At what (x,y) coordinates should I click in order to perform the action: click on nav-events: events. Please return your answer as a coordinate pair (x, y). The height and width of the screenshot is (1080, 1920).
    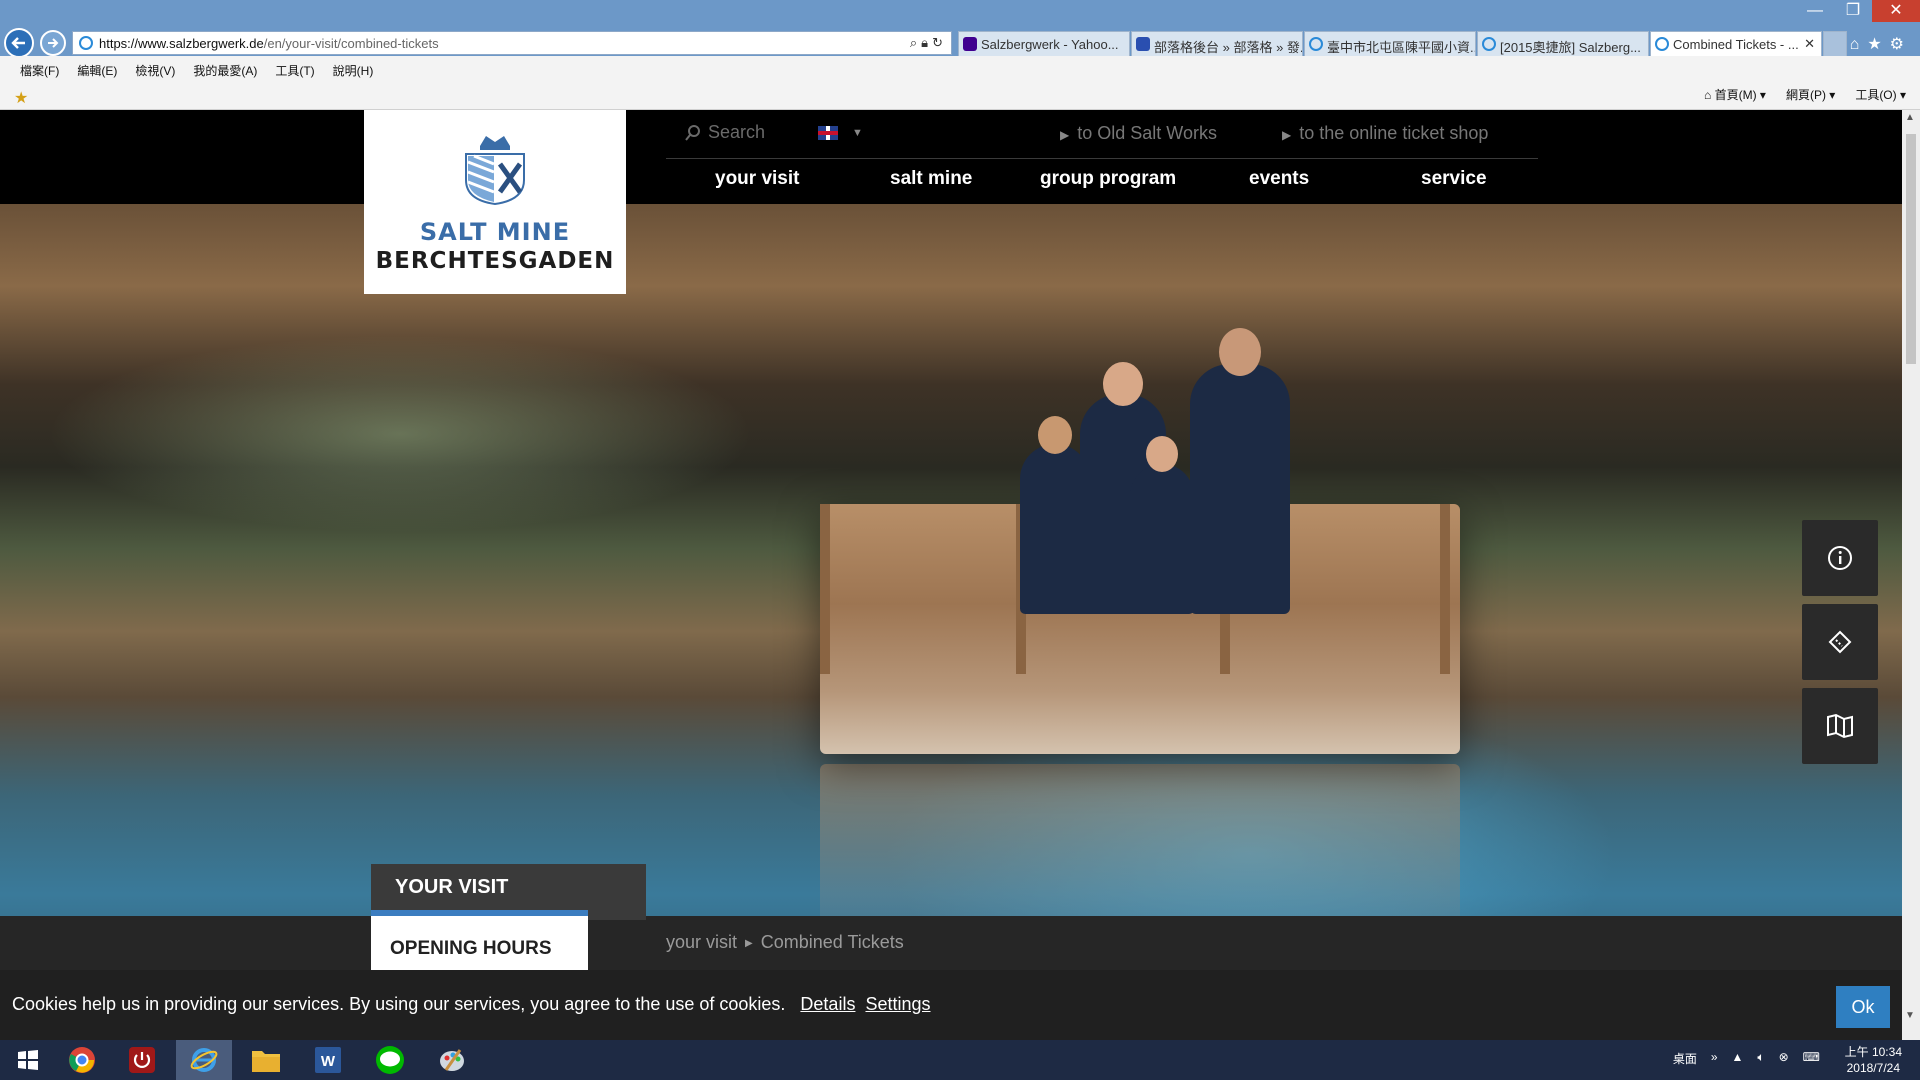
    Looking at the image, I should click on (1279, 179).